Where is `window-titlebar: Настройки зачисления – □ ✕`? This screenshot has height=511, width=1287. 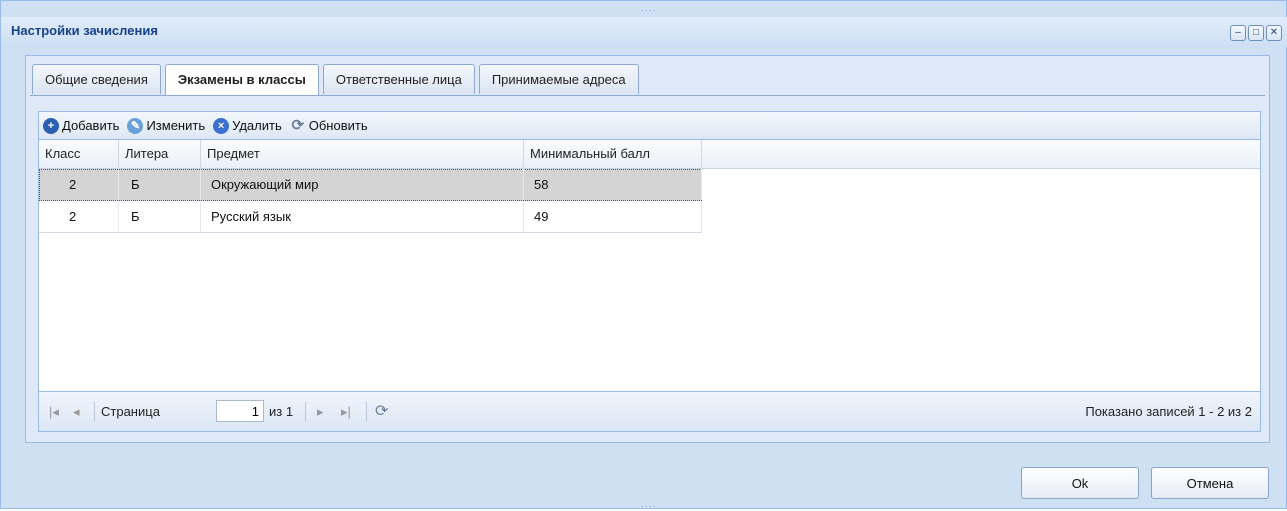 window-titlebar: Настройки зачисления – □ ✕ is located at coordinates (644, 32).